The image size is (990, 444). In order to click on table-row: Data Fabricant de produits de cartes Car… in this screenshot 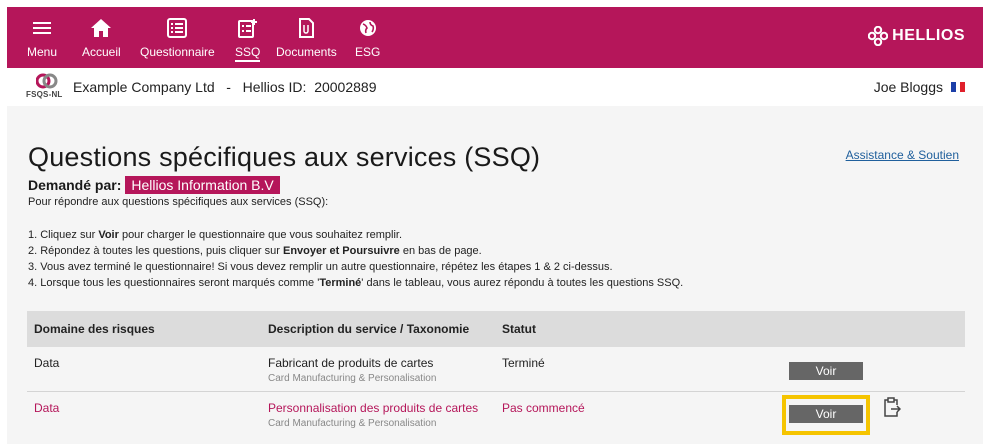, I will do `click(496, 369)`.